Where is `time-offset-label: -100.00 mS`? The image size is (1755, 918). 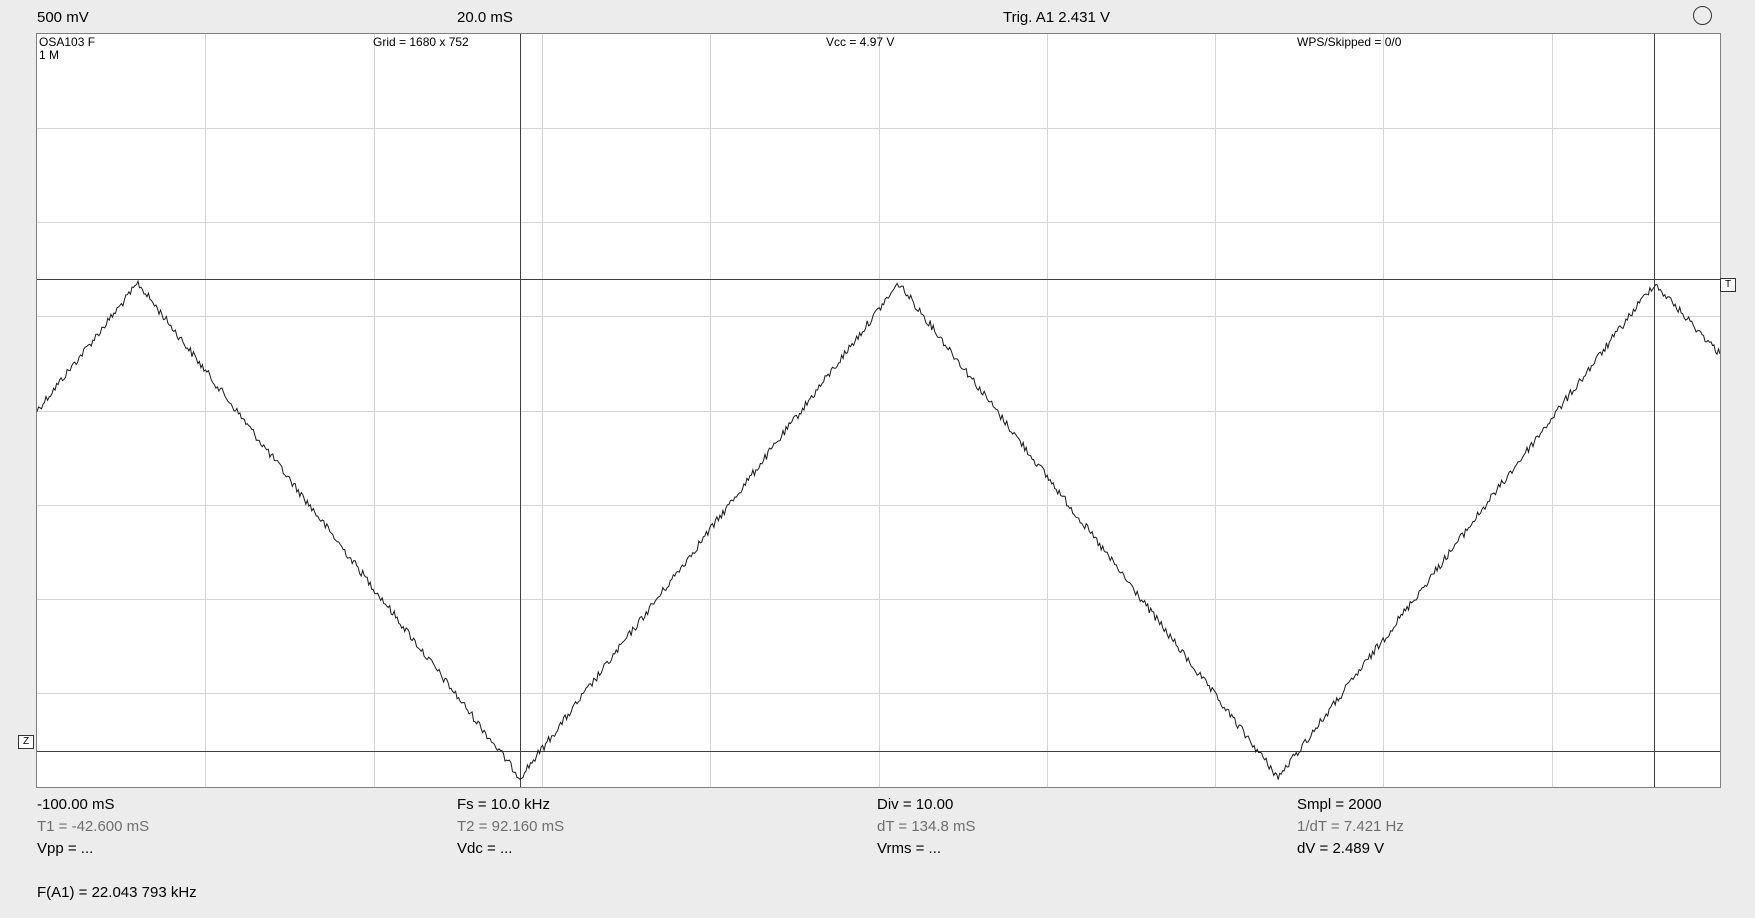 time-offset-label: -100.00 mS is located at coordinates (76, 804).